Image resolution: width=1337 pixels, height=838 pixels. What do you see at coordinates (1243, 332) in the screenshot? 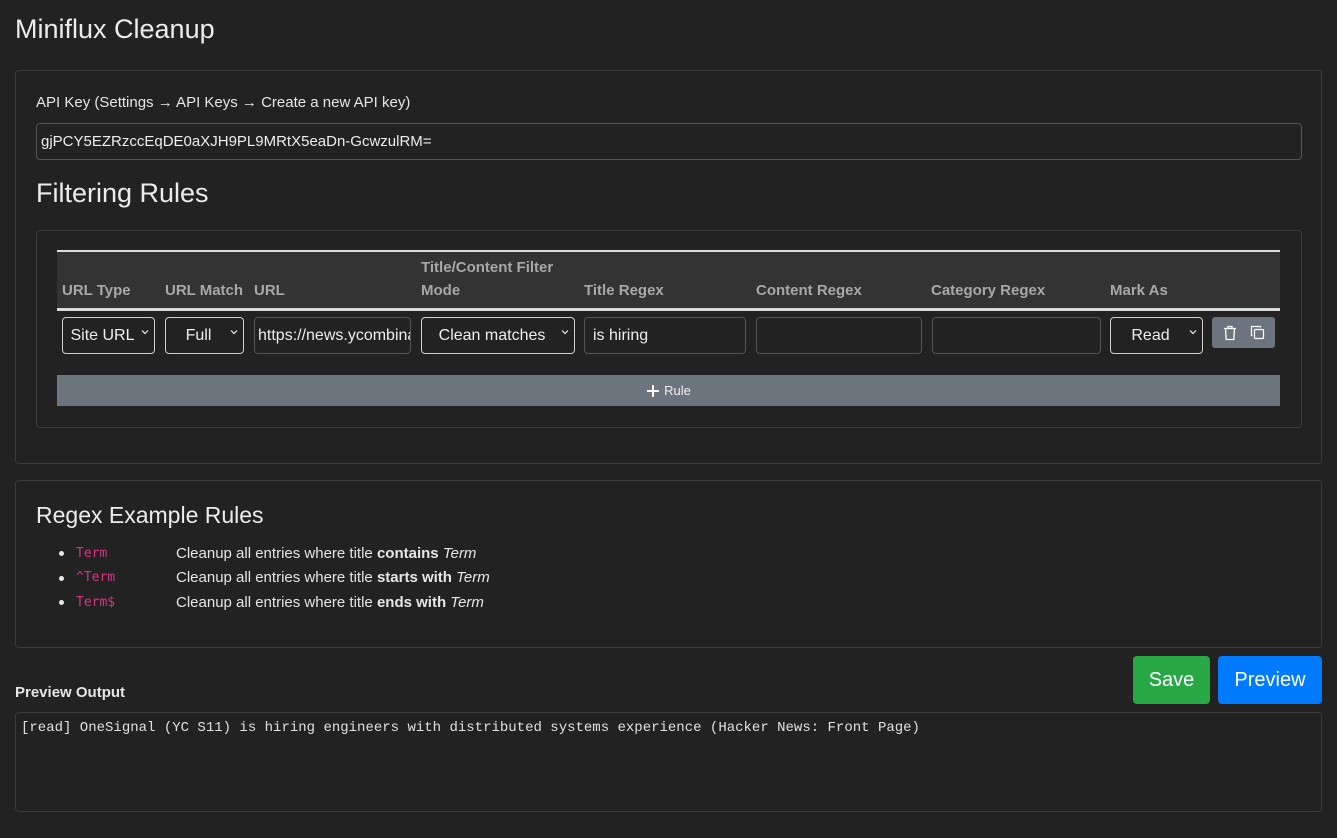
I see `row-actions` at bounding box center [1243, 332].